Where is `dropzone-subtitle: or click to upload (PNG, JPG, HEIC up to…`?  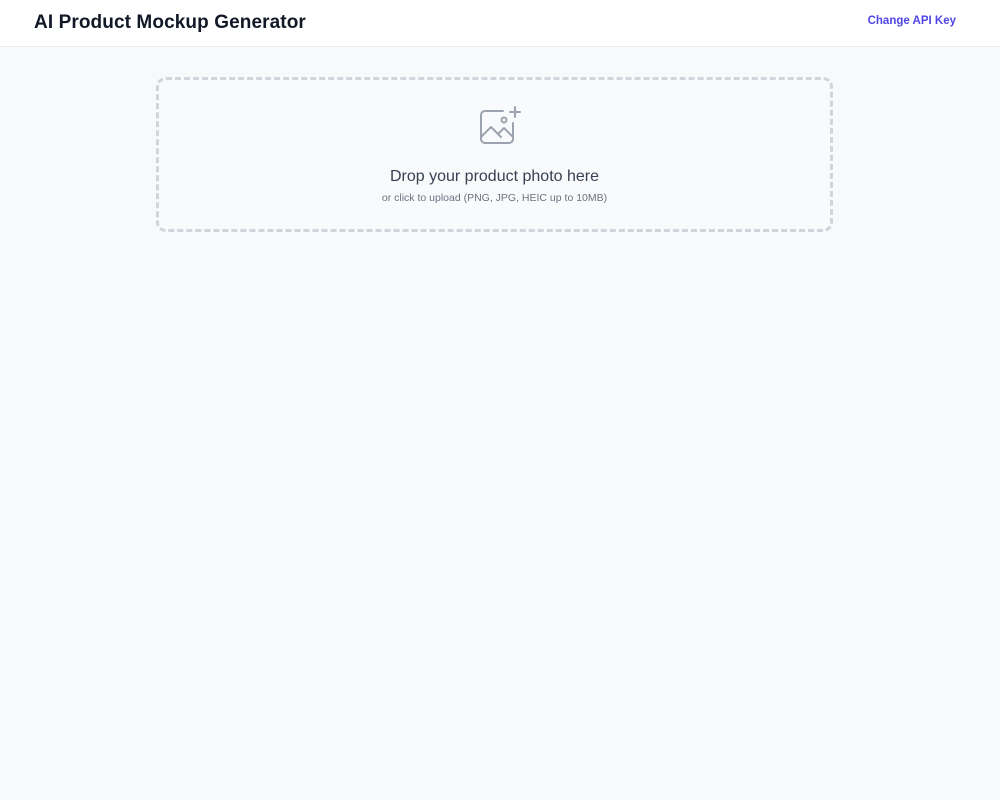 dropzone-subtitle: or click to upload (PNG, JPG, HEIC up to… is located at coordinates (494, 198).